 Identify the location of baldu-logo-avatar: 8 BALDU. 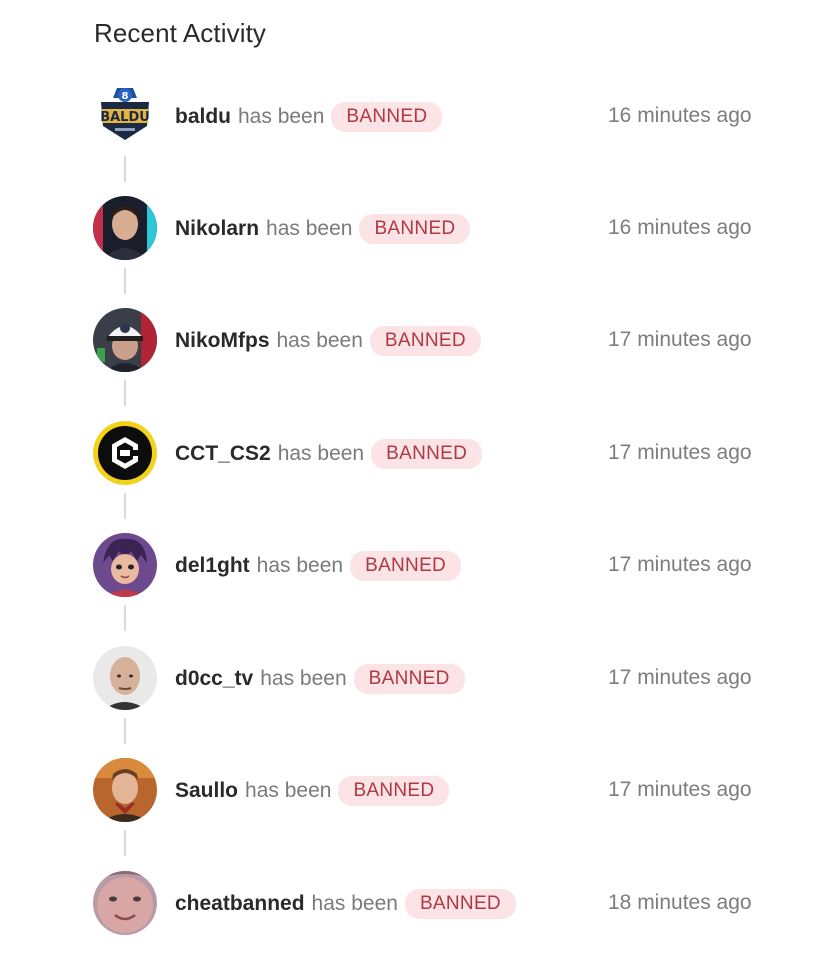
(125, 116).